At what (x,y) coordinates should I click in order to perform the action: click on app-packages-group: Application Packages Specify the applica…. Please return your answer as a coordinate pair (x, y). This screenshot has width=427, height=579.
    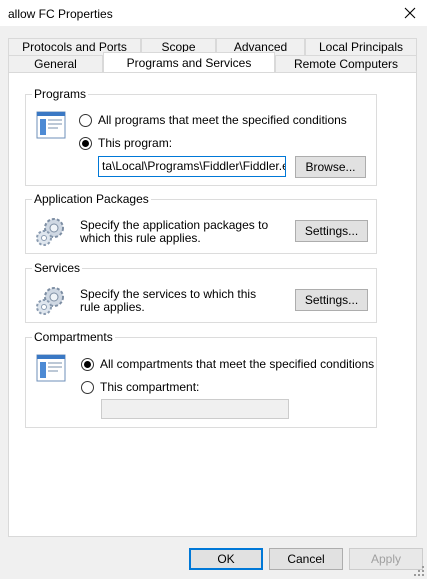
    Looking at the image, I should click on (201, 223).